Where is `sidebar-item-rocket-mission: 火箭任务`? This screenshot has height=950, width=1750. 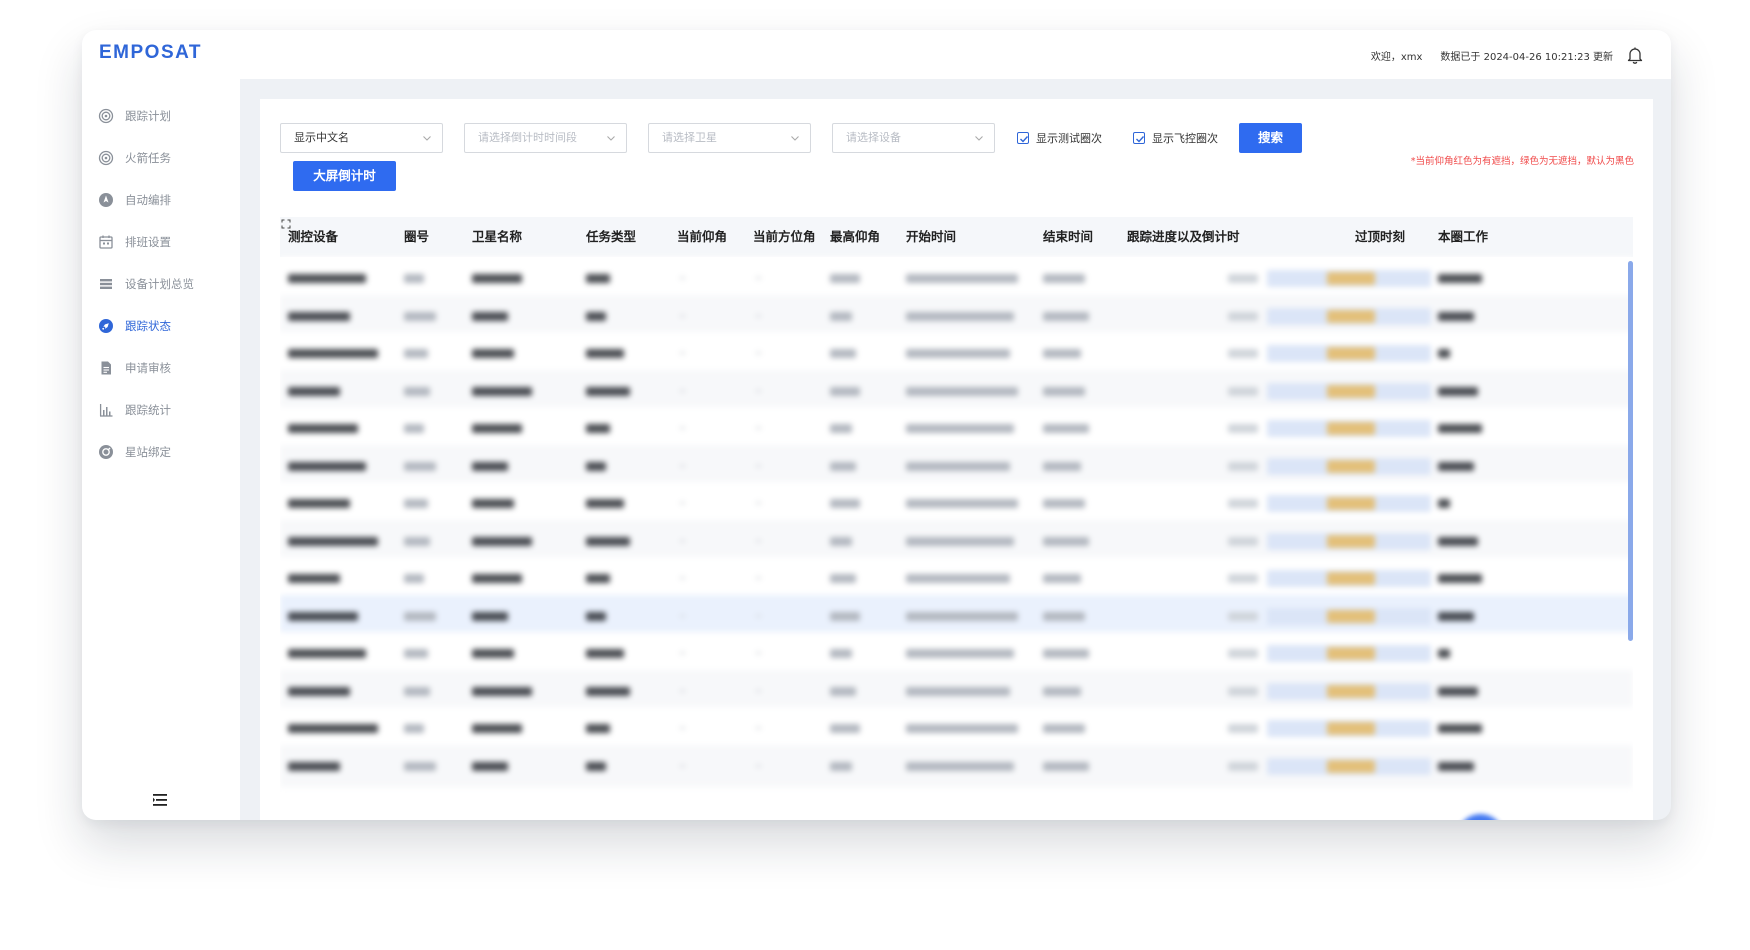
sidebar-item-rocket-mission: 火箭任务 is located at coordinates (134, 158).